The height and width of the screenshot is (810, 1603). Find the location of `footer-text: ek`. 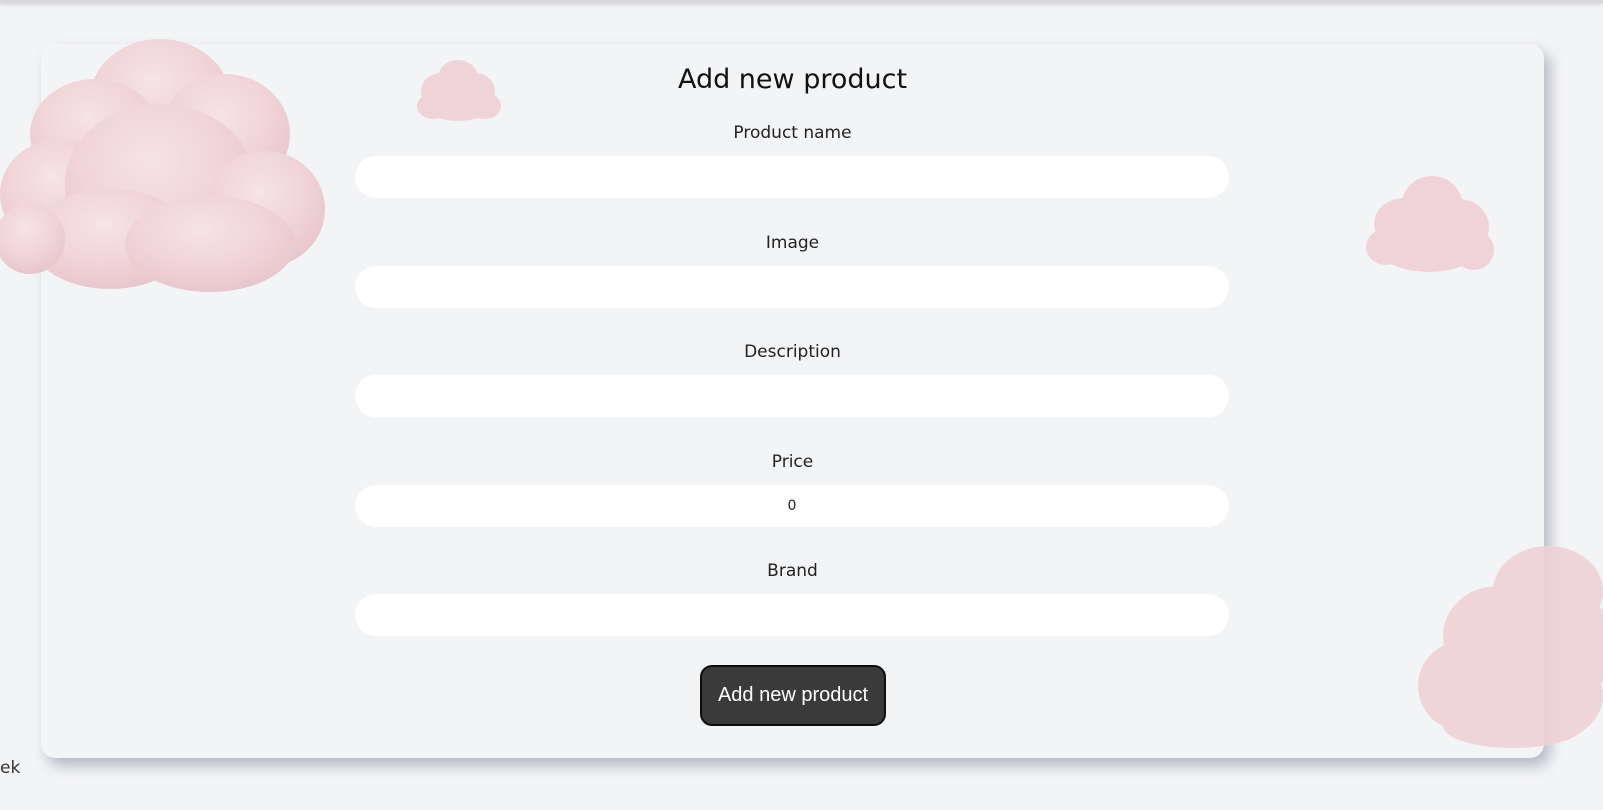

footer-text: ek is located at coordinates (10, 768).